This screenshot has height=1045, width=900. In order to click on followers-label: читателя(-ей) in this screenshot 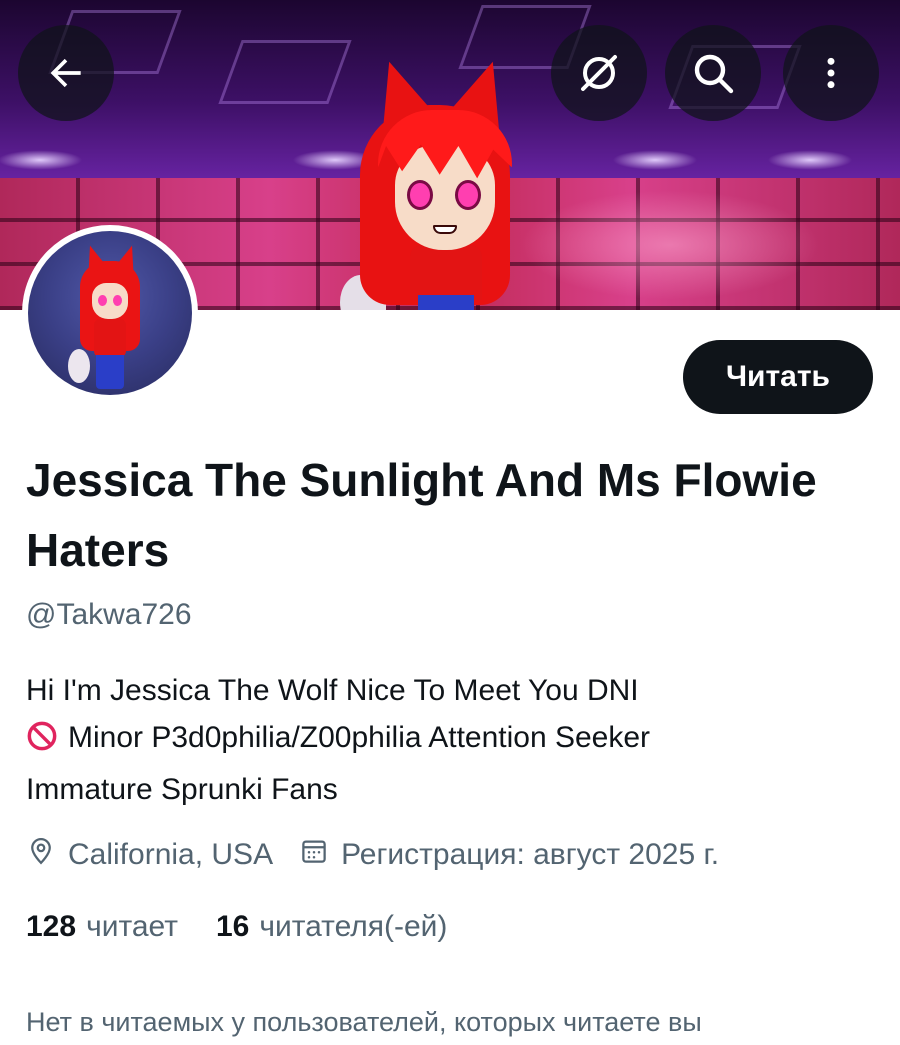, I will do `click(353, 926)`.